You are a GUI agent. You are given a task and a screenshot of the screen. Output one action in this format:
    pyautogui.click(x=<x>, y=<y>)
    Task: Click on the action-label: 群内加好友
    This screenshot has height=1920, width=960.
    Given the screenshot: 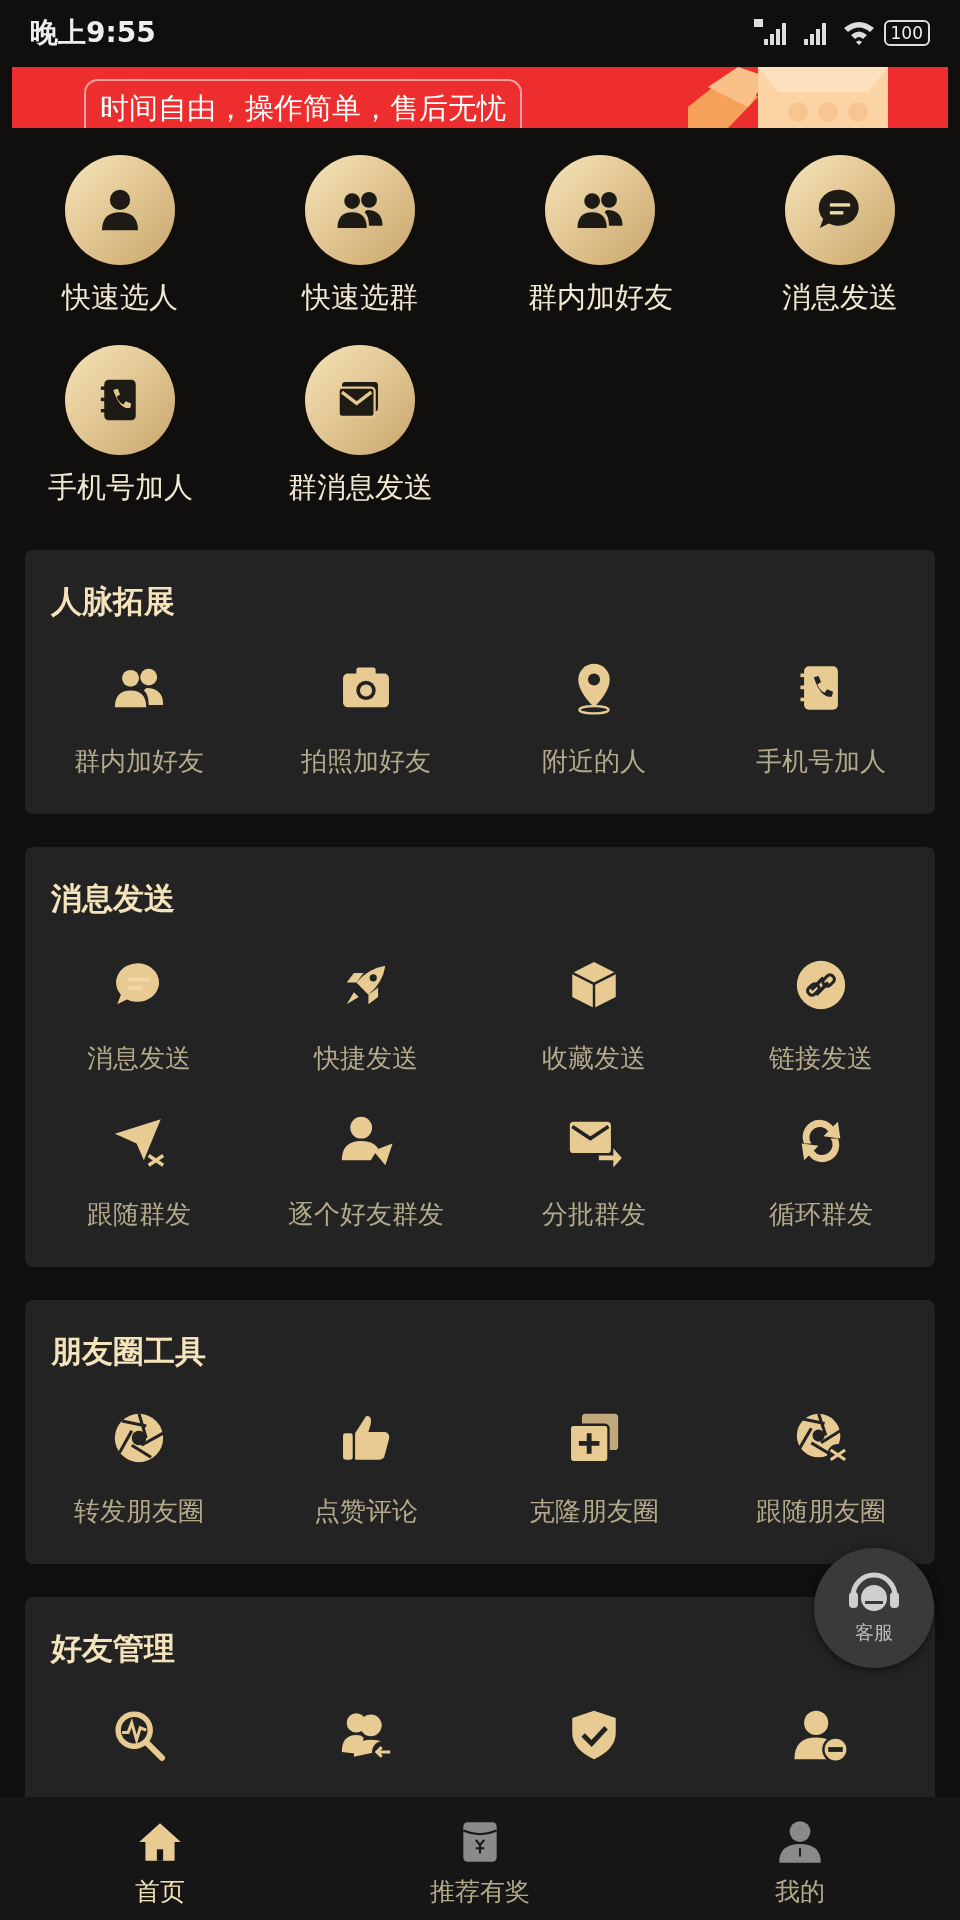 What is the action you would take?
    pyautogui.click(x=600, y=297)
    